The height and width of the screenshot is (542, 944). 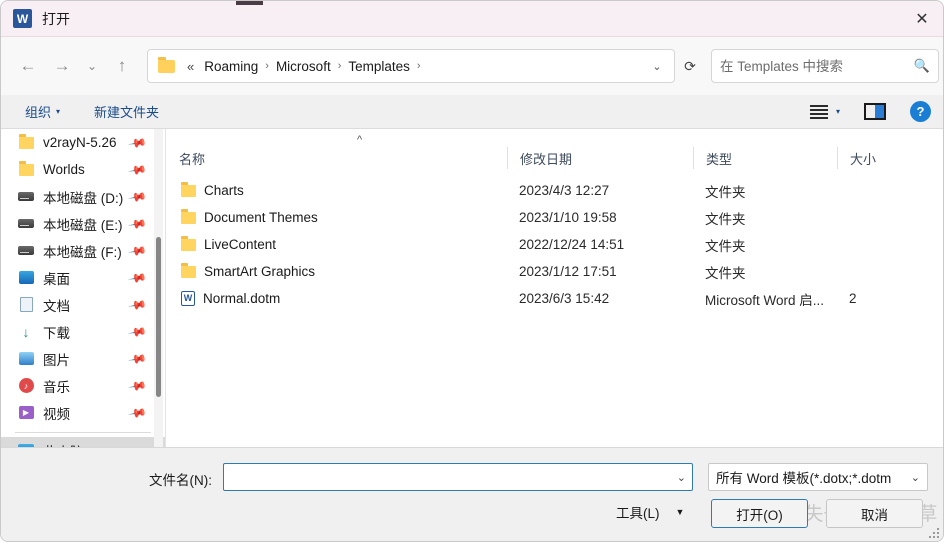 I want to click on forward-icon: →, so click(x=62, y=66).